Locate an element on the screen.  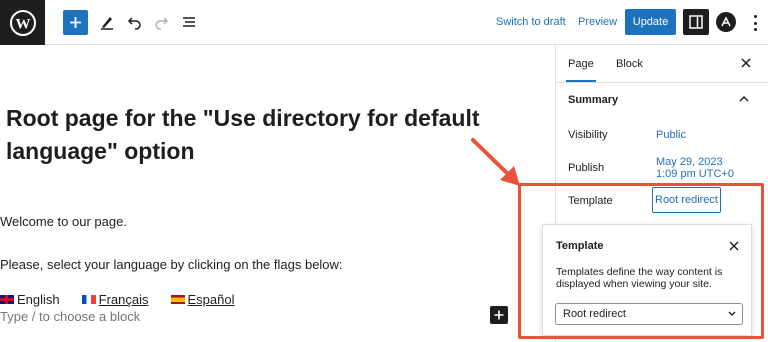
chevron-down-icon is located at coordinates (732, 313).